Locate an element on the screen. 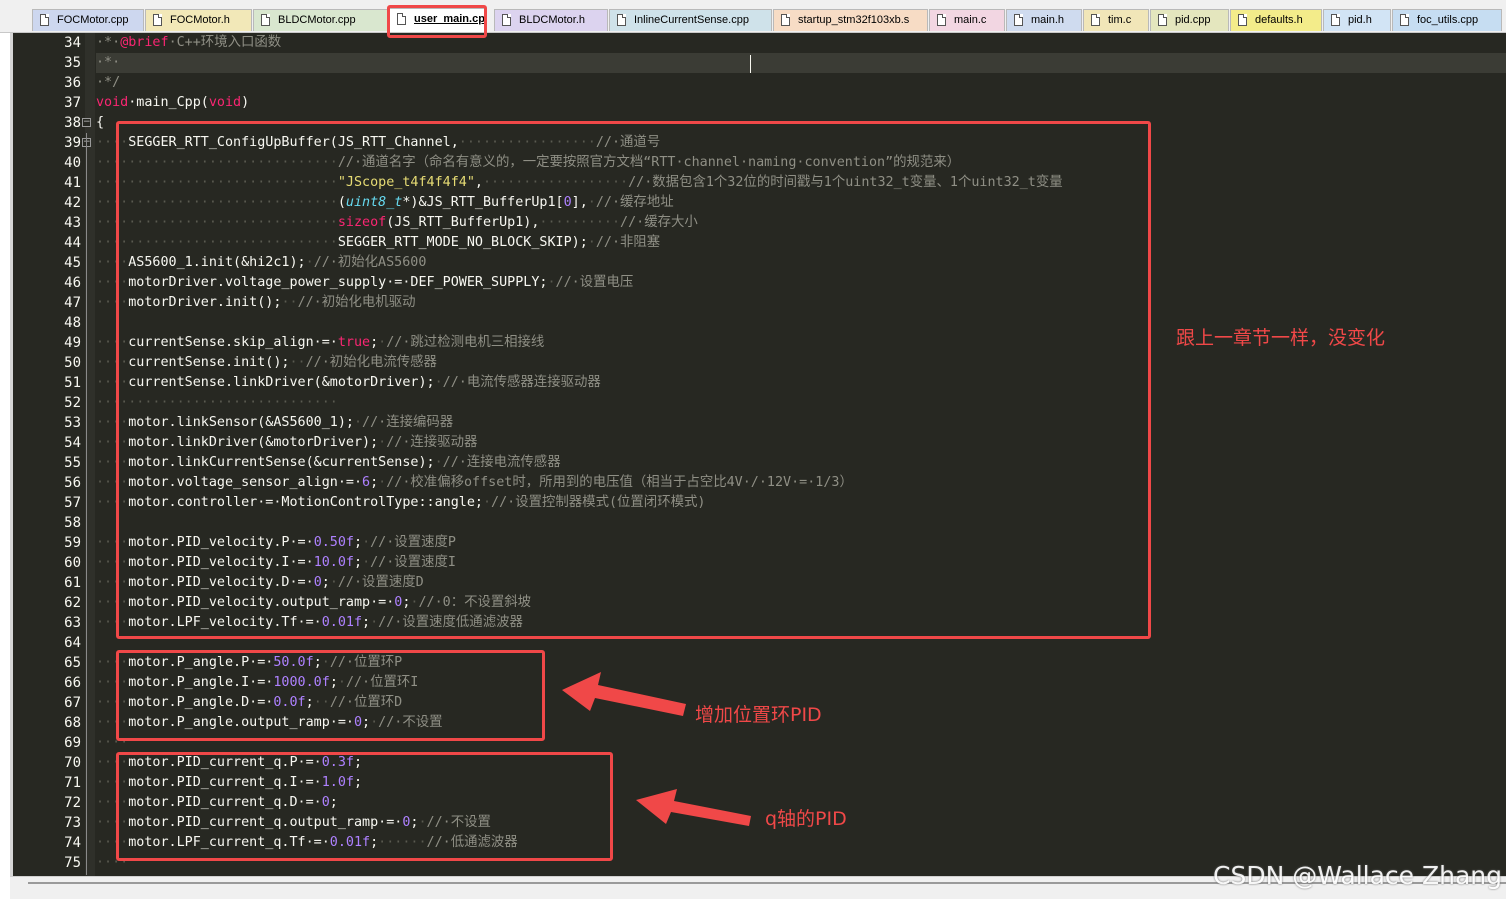  position-pid-box is located at coordinates (330, 695).